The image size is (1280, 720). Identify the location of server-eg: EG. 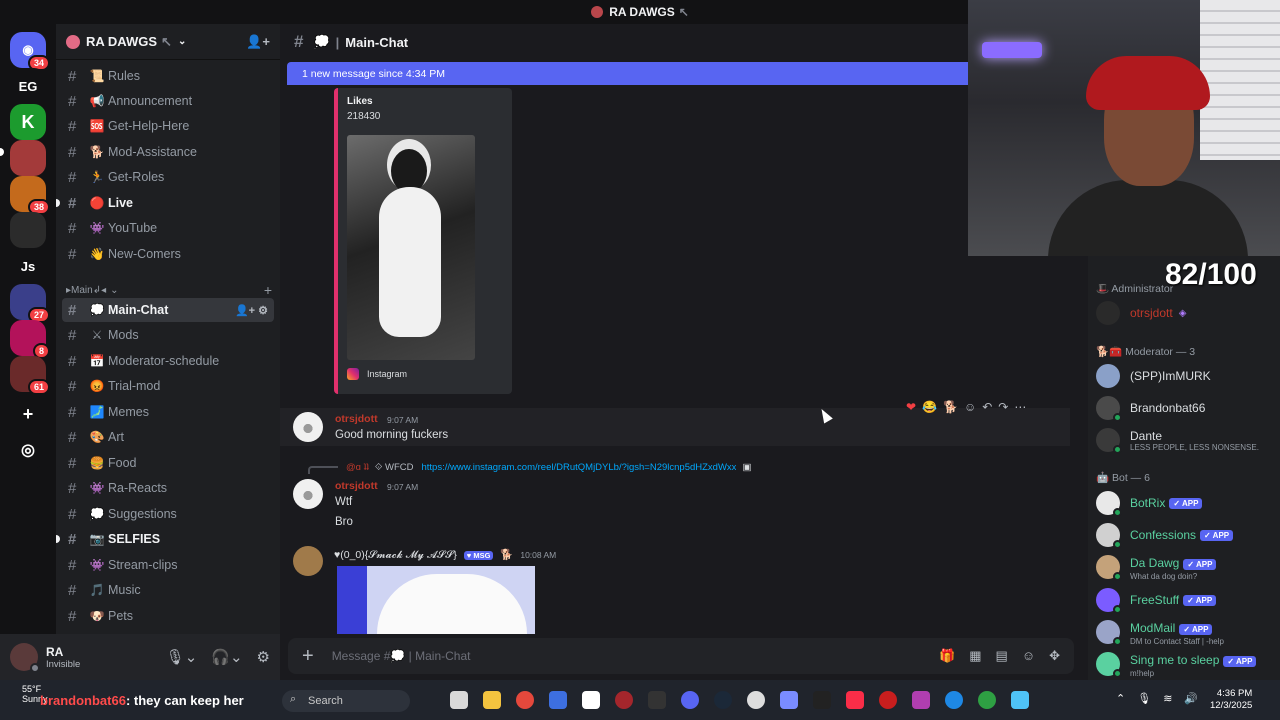
(28, 86).